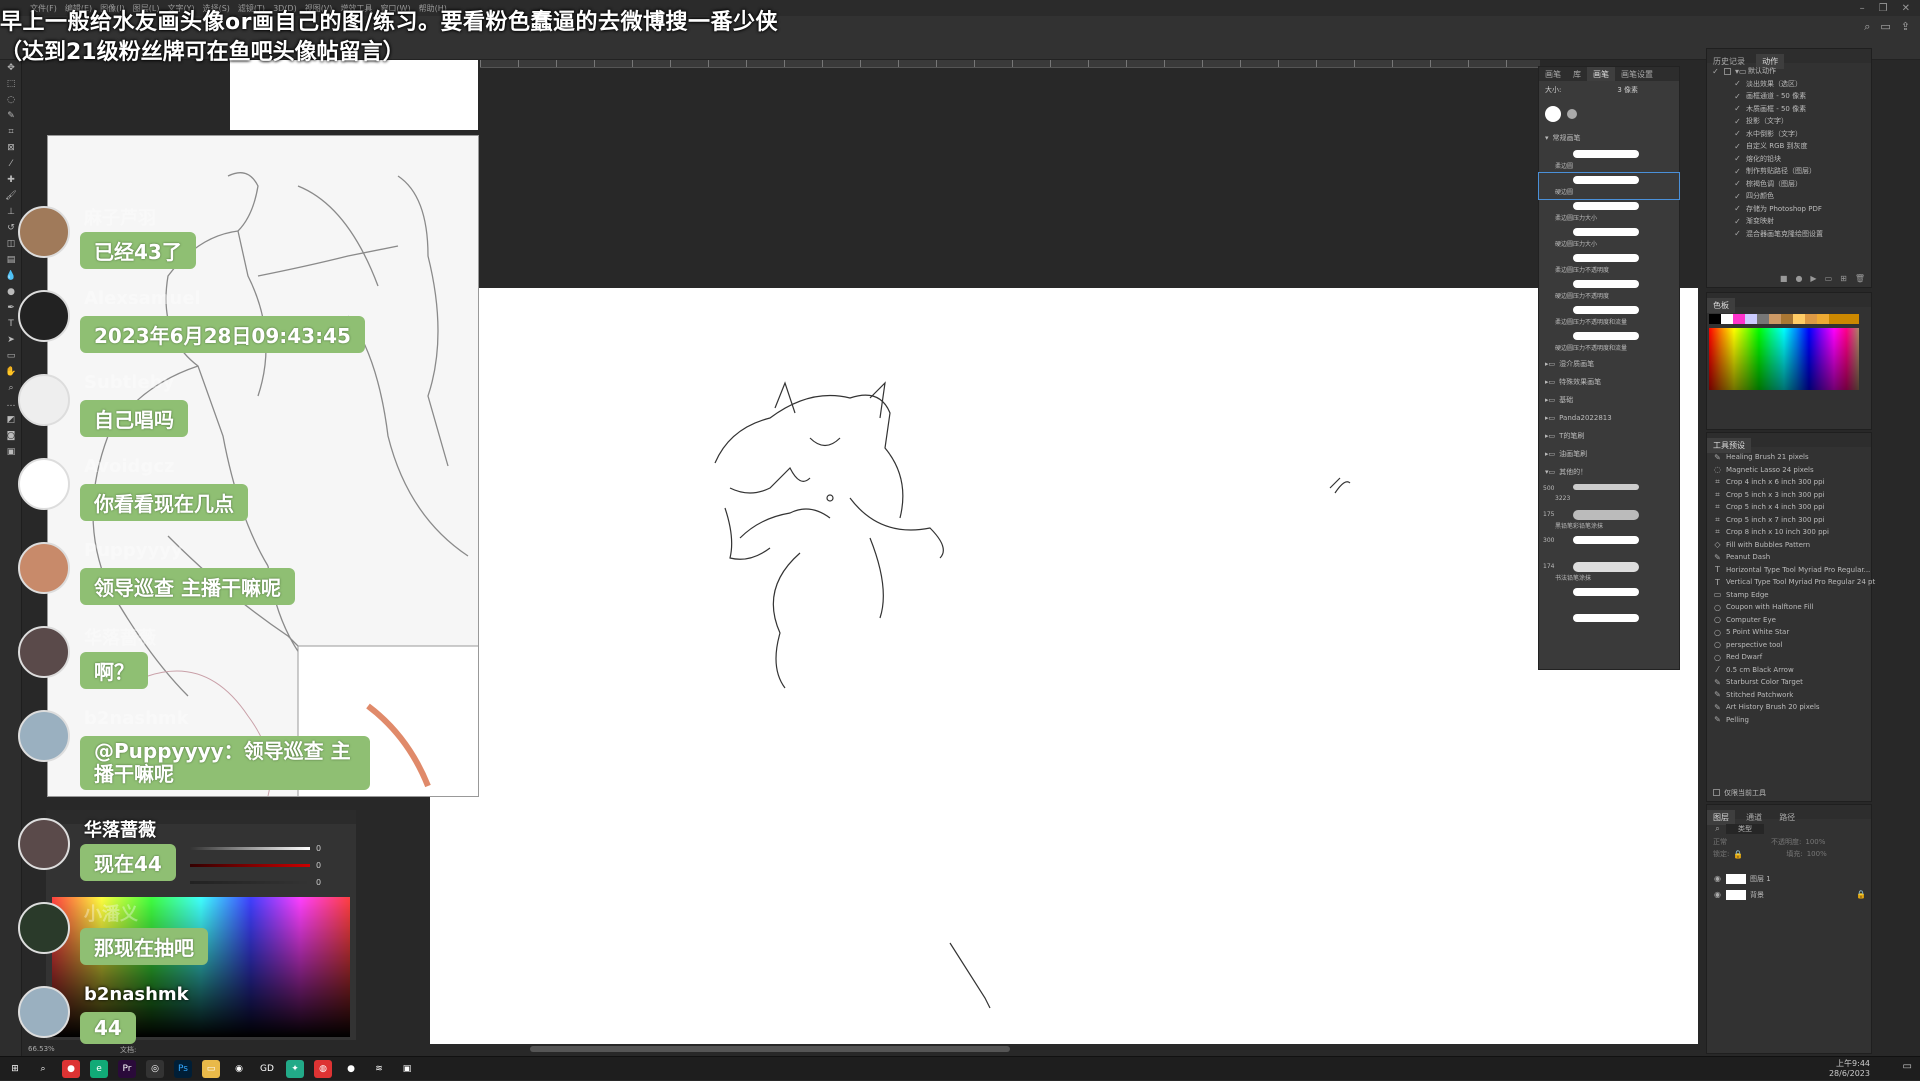 Image resolution: width=1920 pixels, height=1081 pixels. What do you see at coordinates (1789, 71) in the screenshot?
I see `action-set: ✓ ▾▭ 默认动作` at bounding box center [1789, 71].